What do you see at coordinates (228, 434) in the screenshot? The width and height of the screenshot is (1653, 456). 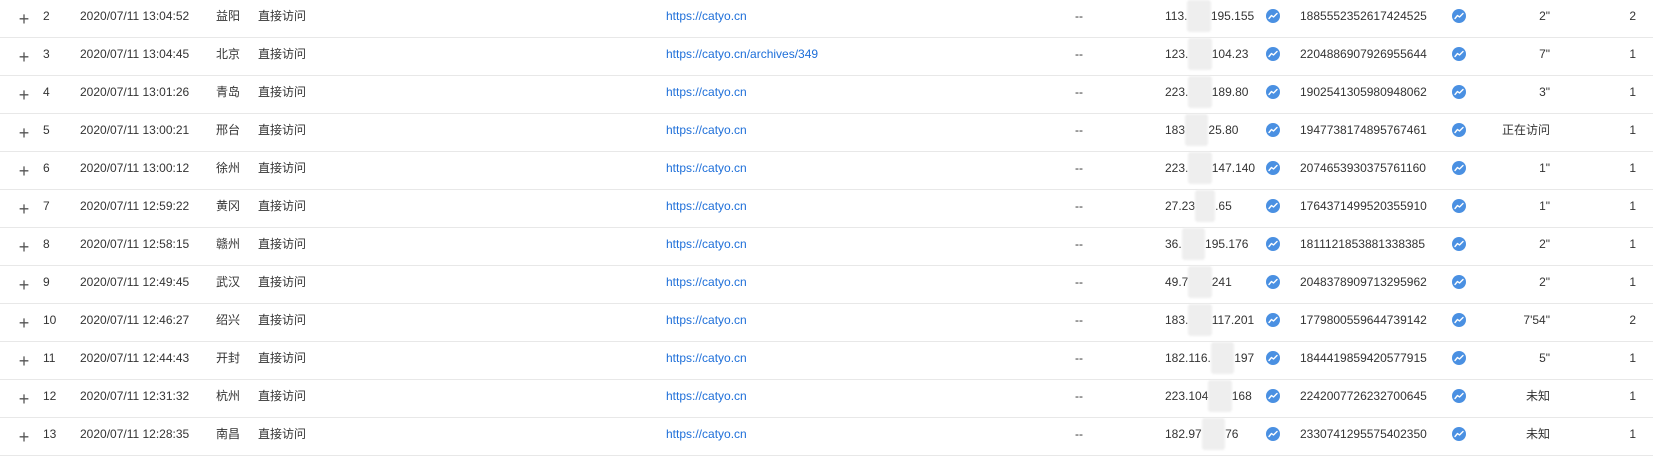 I see `visit-city: 南昌` at bounding box center [228, 434].